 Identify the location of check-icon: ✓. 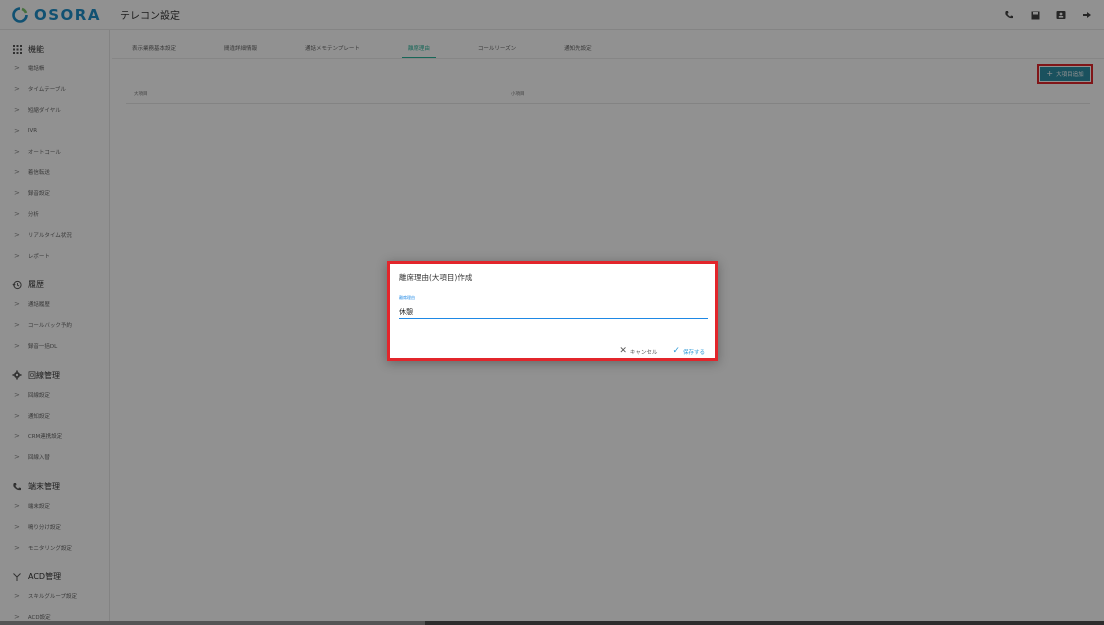
(676, 351).